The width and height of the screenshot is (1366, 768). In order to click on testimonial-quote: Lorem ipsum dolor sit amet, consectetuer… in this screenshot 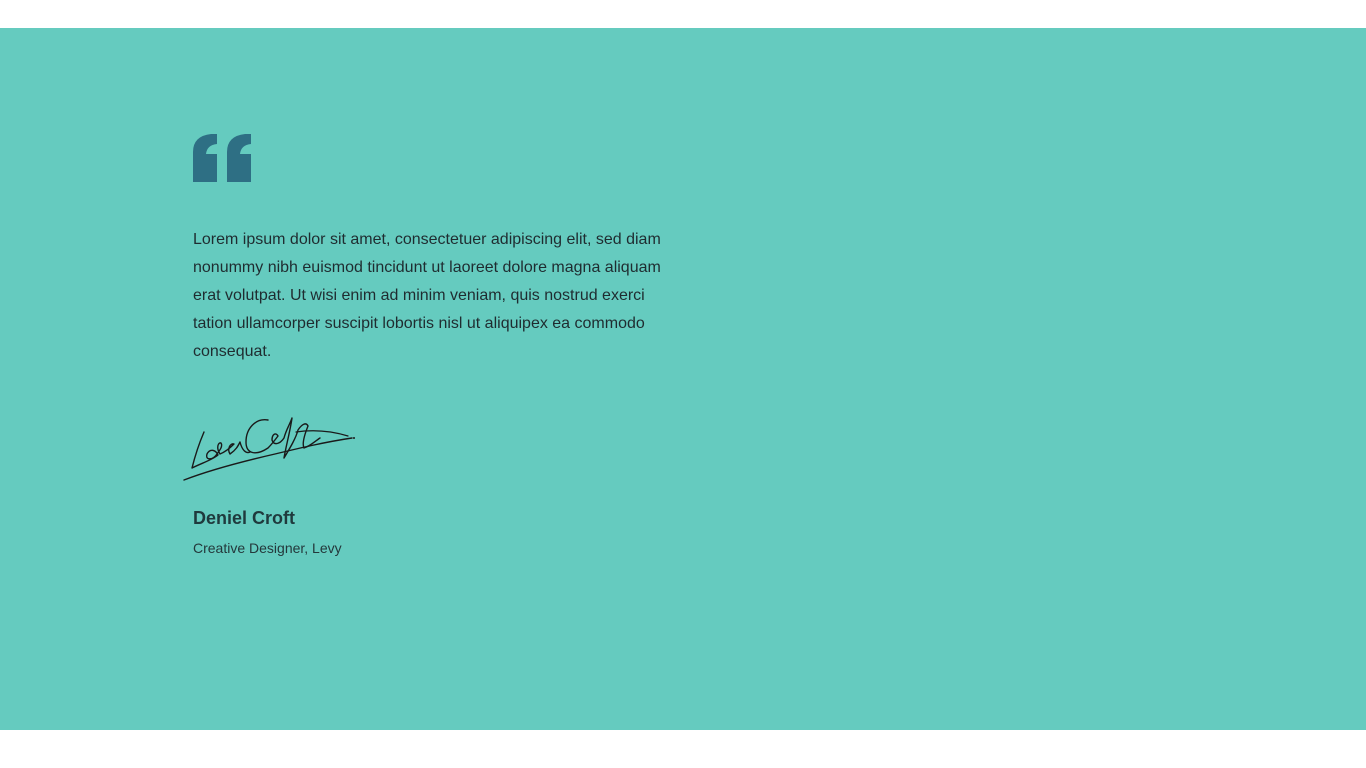, I will do `click(427, 295)`.